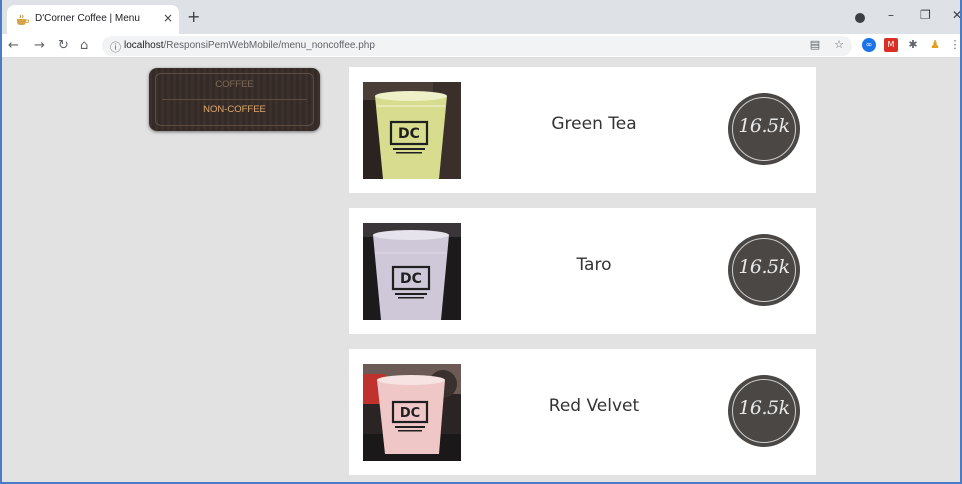 The height and width of the screenshot is (484, 962). I want to click on green-tea-cup-image: DC, so click(412, 130).